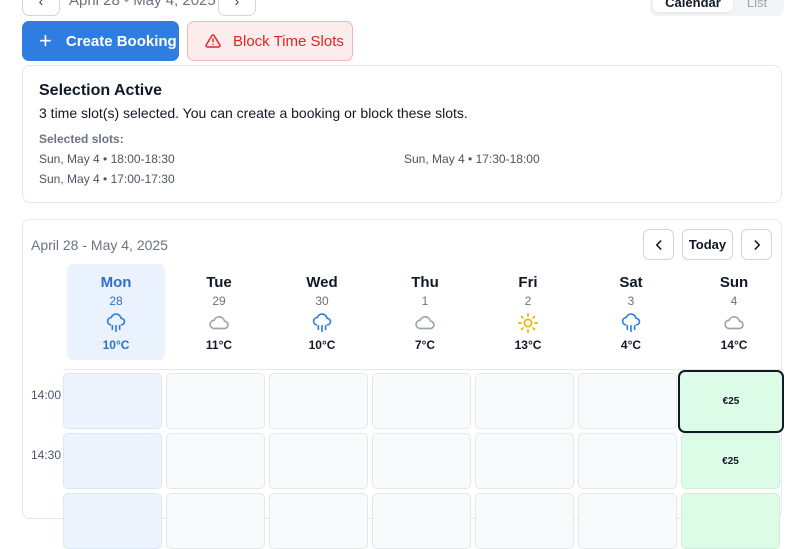 Image resolution: width=810 pixels, height=549 pixels. I want to click on day-temp: 14°C, so click(734, 345).